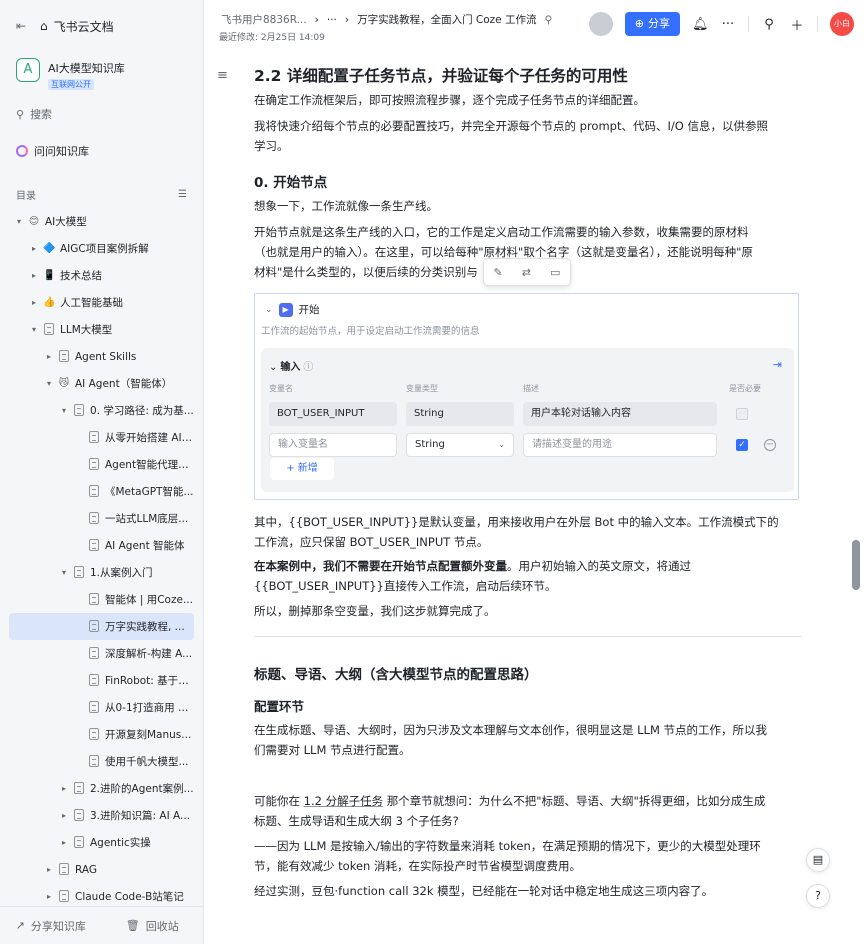 This screenshot has width=866, height=944. I want to click on type-value: String, so click(429, 413).